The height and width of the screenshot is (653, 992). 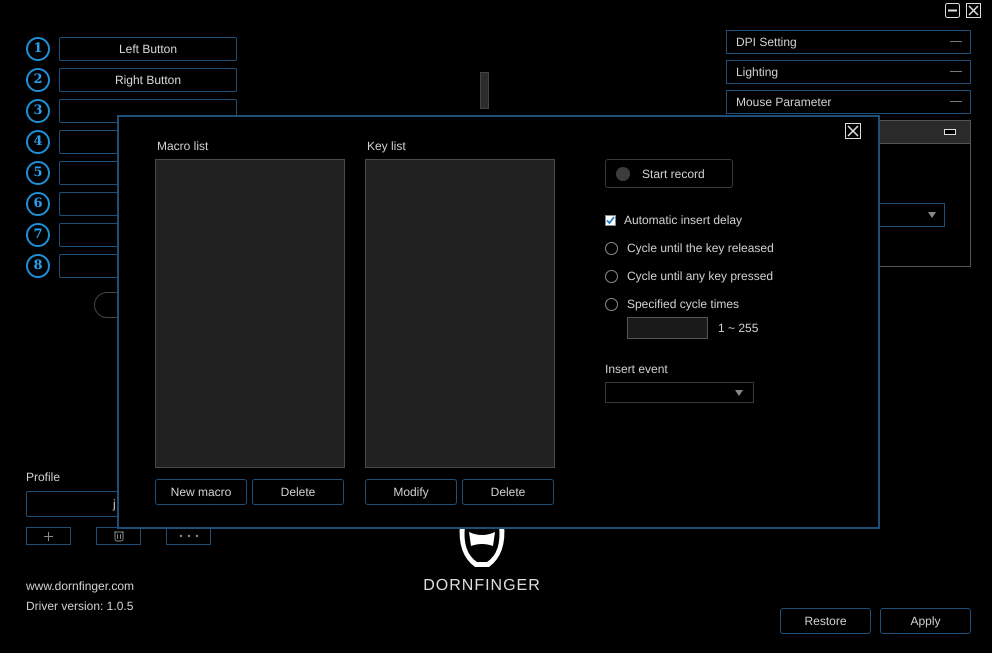 I want to click on slot-number: 8, so click(x=38, y=266).